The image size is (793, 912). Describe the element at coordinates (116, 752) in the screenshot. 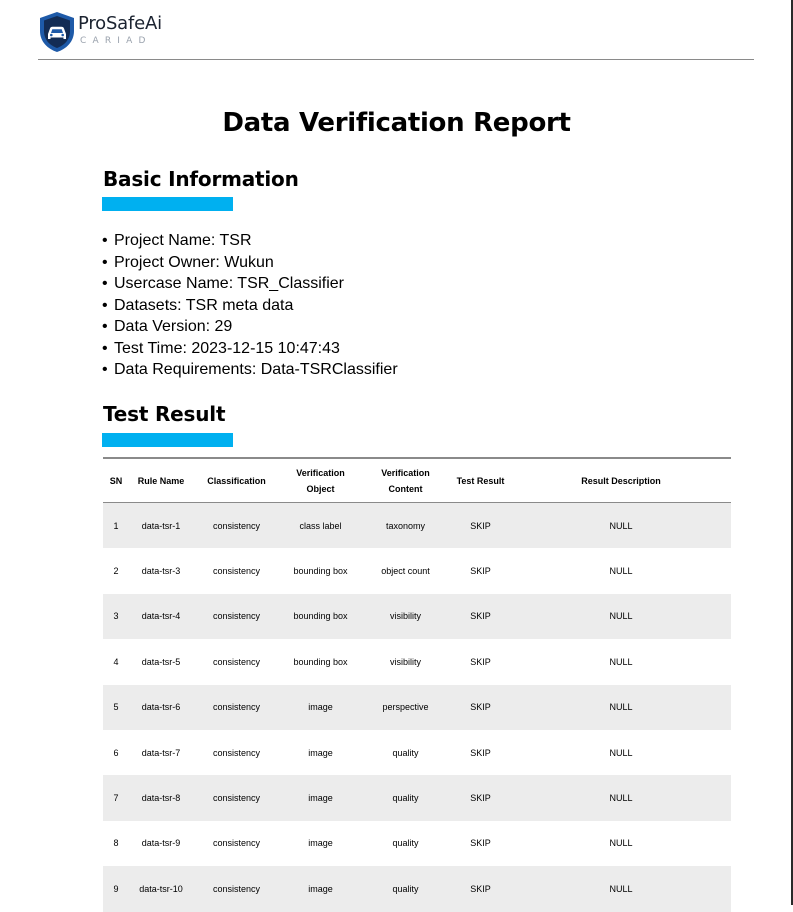

I see `cell-sn: 6` at that location.